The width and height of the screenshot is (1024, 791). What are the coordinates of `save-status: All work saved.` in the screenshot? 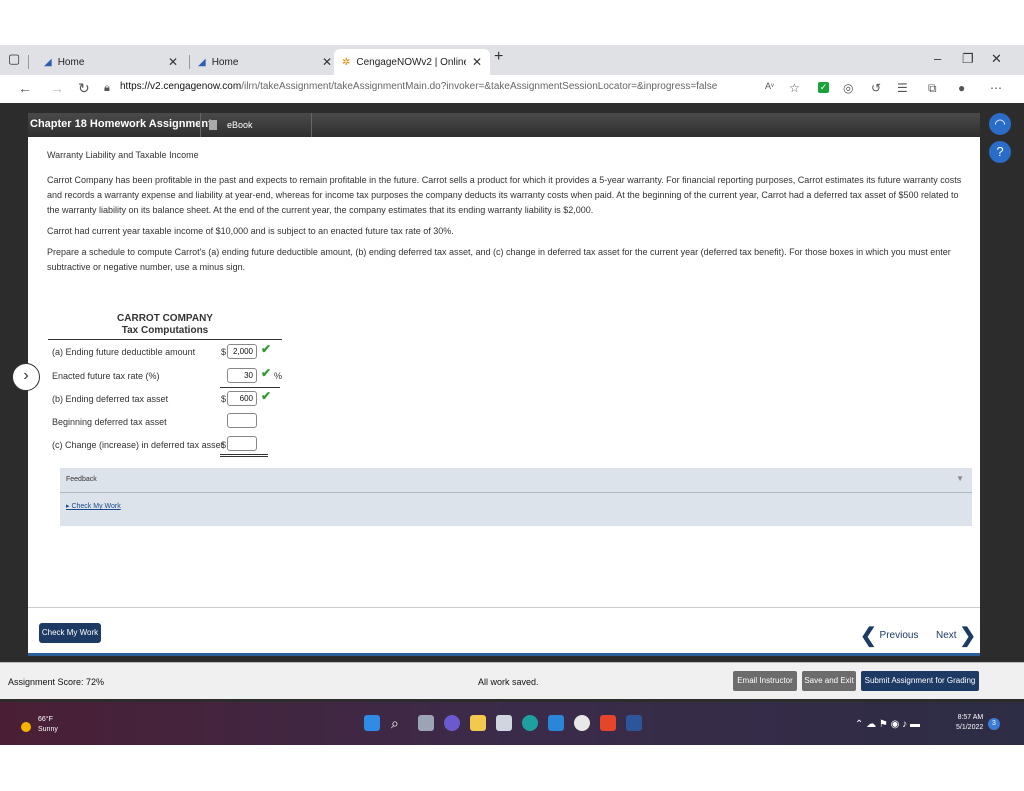 It's located at (508, 682).